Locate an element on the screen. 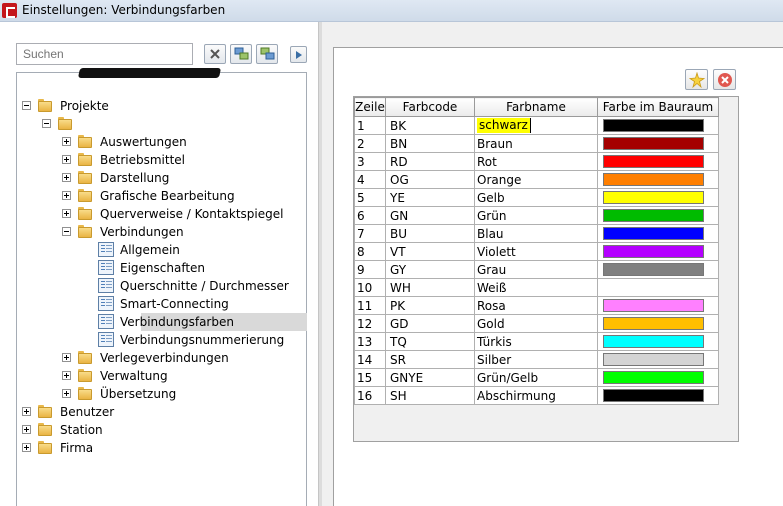 The height and width of the screenshot is (506, 783). table-row: 1 BK schwarz is located at coordinates (536, 125).